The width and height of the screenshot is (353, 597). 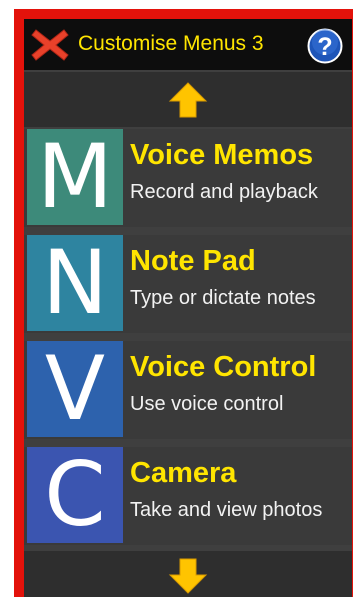 I want to click on tile-letter: C, so click(x=75, y=494).